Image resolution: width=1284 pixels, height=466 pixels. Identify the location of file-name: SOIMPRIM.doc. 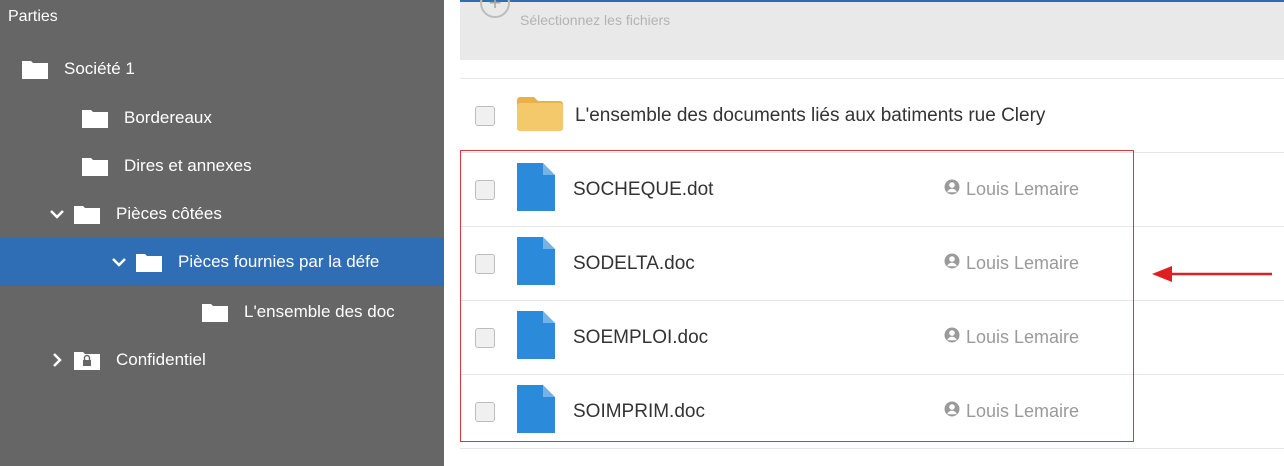
(639, 412).